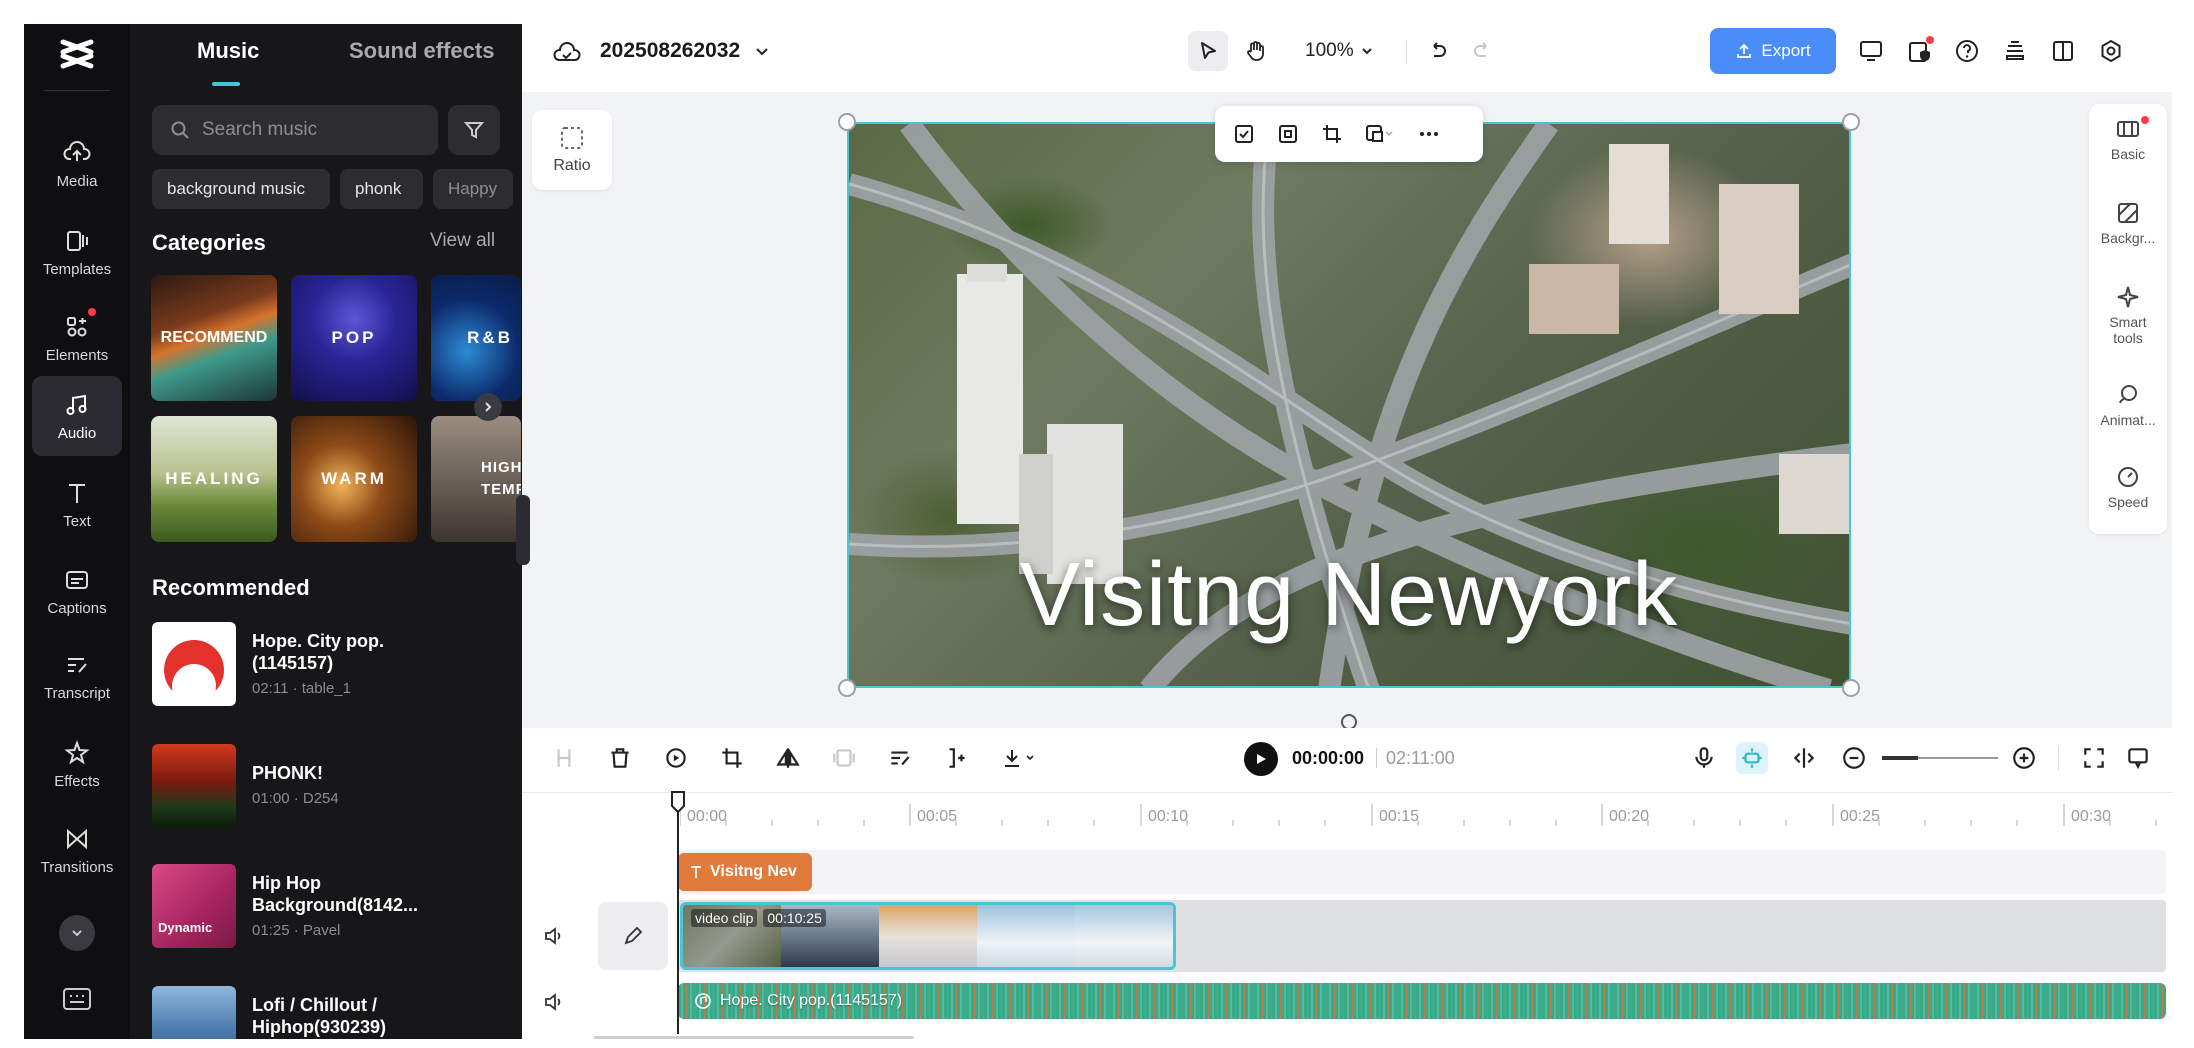 The width and height of the screenshot is (2194, 1048). I want to click on category-high-tempo: HIGH TEMPO, so click(476, 479).